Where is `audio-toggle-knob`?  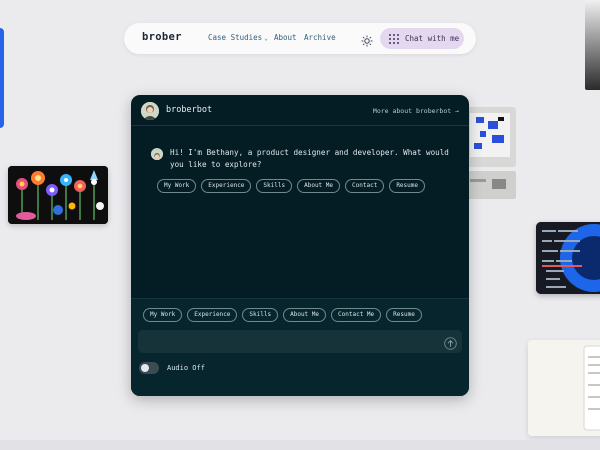 audio-toggle-knob is located at coordinates (145, 368).